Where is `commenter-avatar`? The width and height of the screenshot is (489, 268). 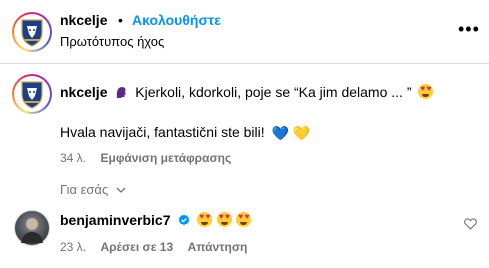 commenter-avatar is located at coordinates (32, 228).